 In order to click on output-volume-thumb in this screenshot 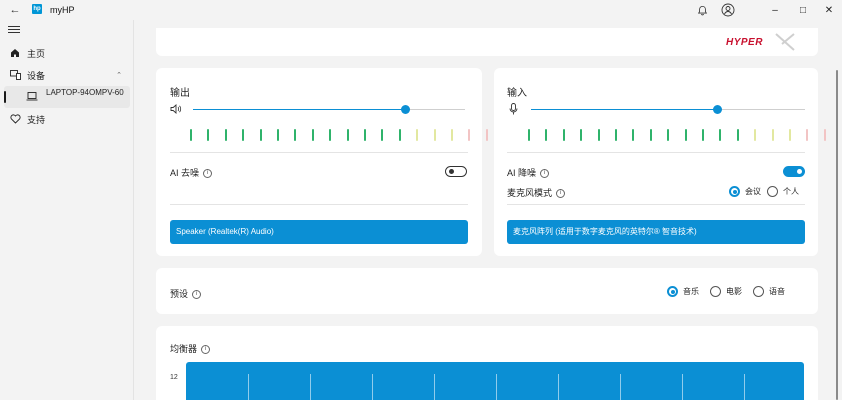, I will do `click(405, 109)`.